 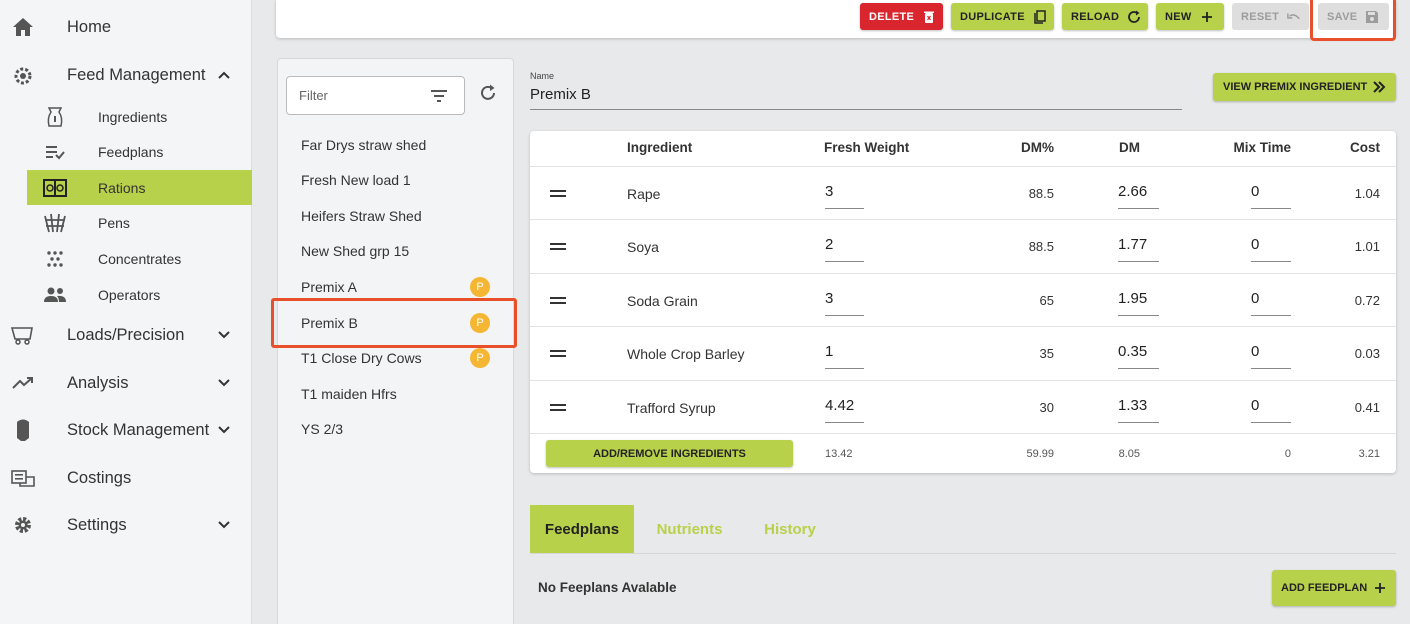 What do you see at coordinates (1046, 300) in the screenshot?
I see `cell-dm-pct: 65` at bounding box center [1046, 300].